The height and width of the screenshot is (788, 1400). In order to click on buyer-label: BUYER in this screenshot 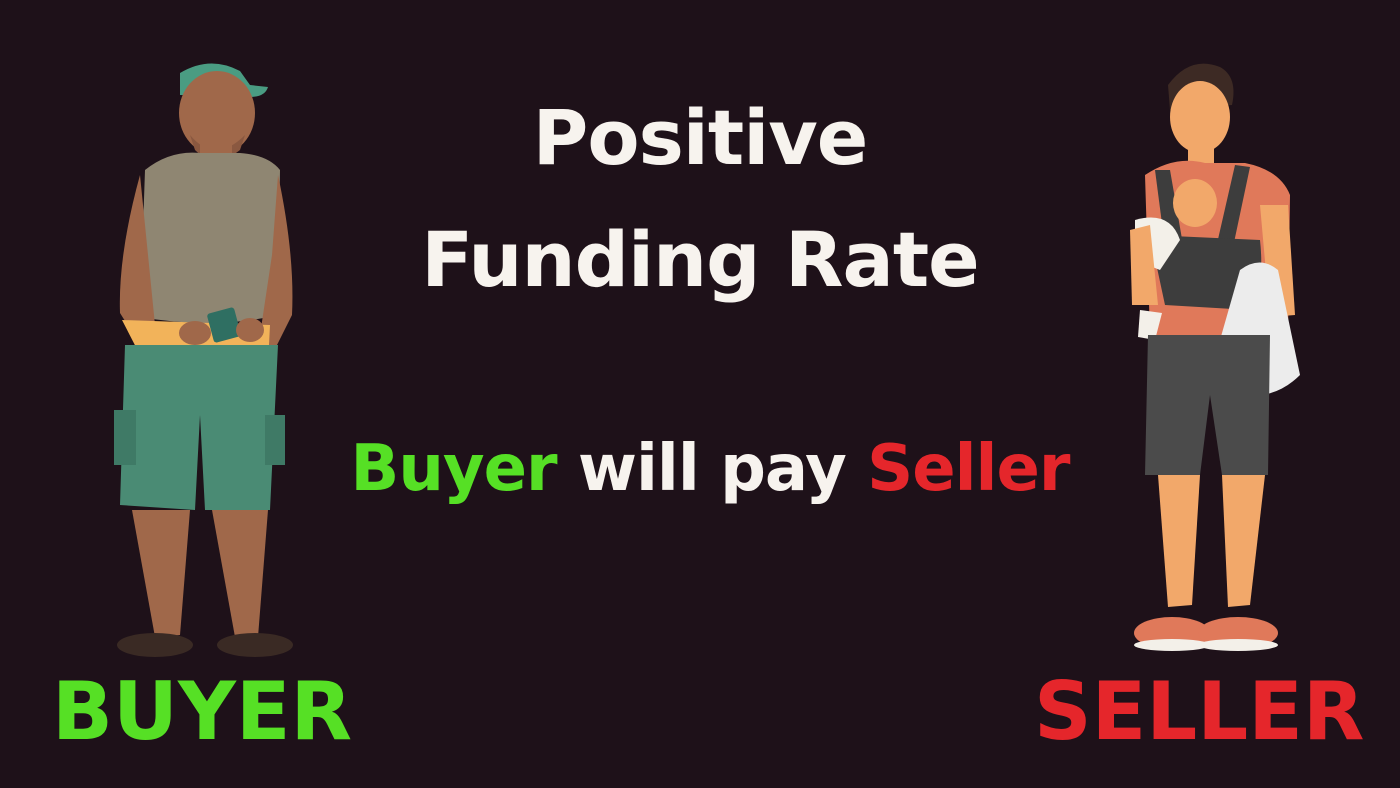, I will do `click(202, 711)`.